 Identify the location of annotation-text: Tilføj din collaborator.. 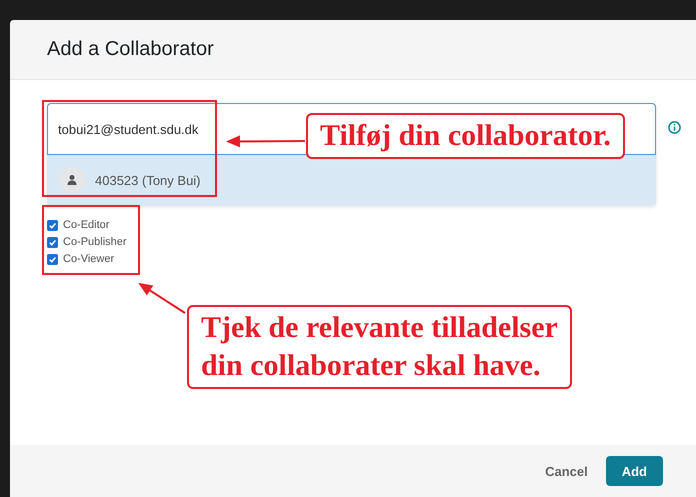
(465, 136).